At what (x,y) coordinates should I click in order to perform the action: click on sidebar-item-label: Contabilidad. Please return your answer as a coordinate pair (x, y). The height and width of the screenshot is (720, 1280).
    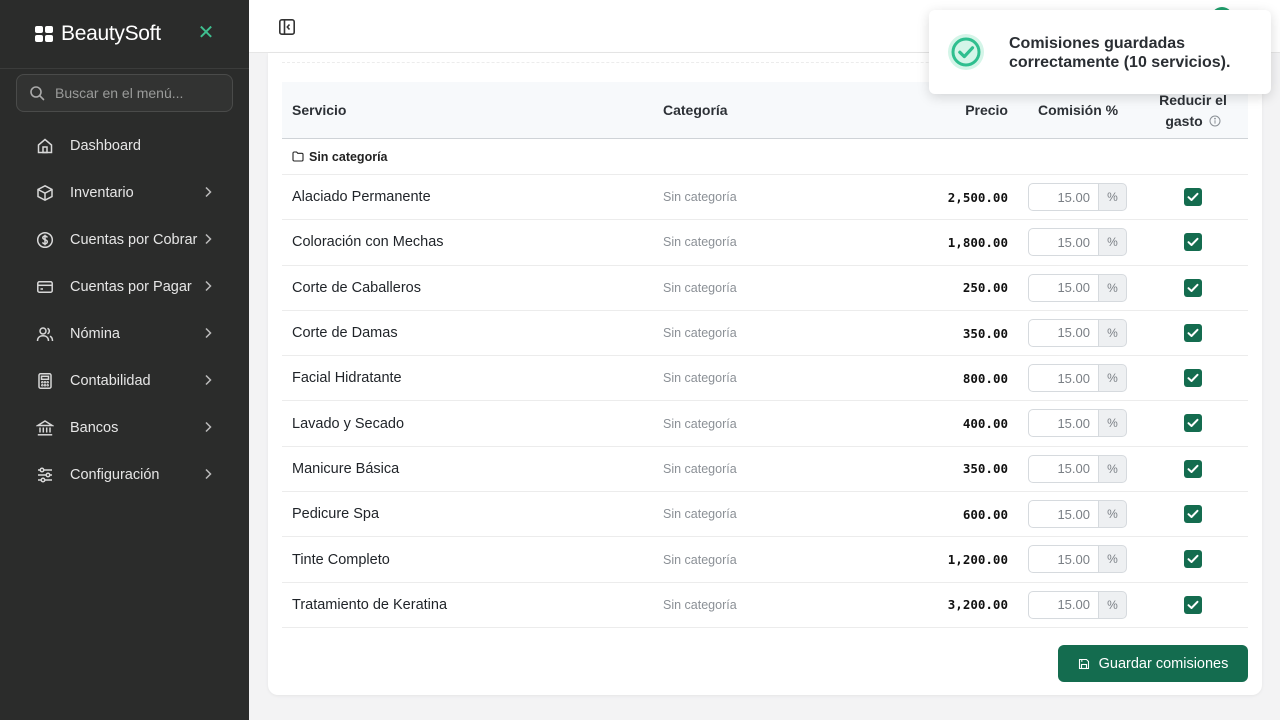
    Looking at the image, I should click on (110, 380).